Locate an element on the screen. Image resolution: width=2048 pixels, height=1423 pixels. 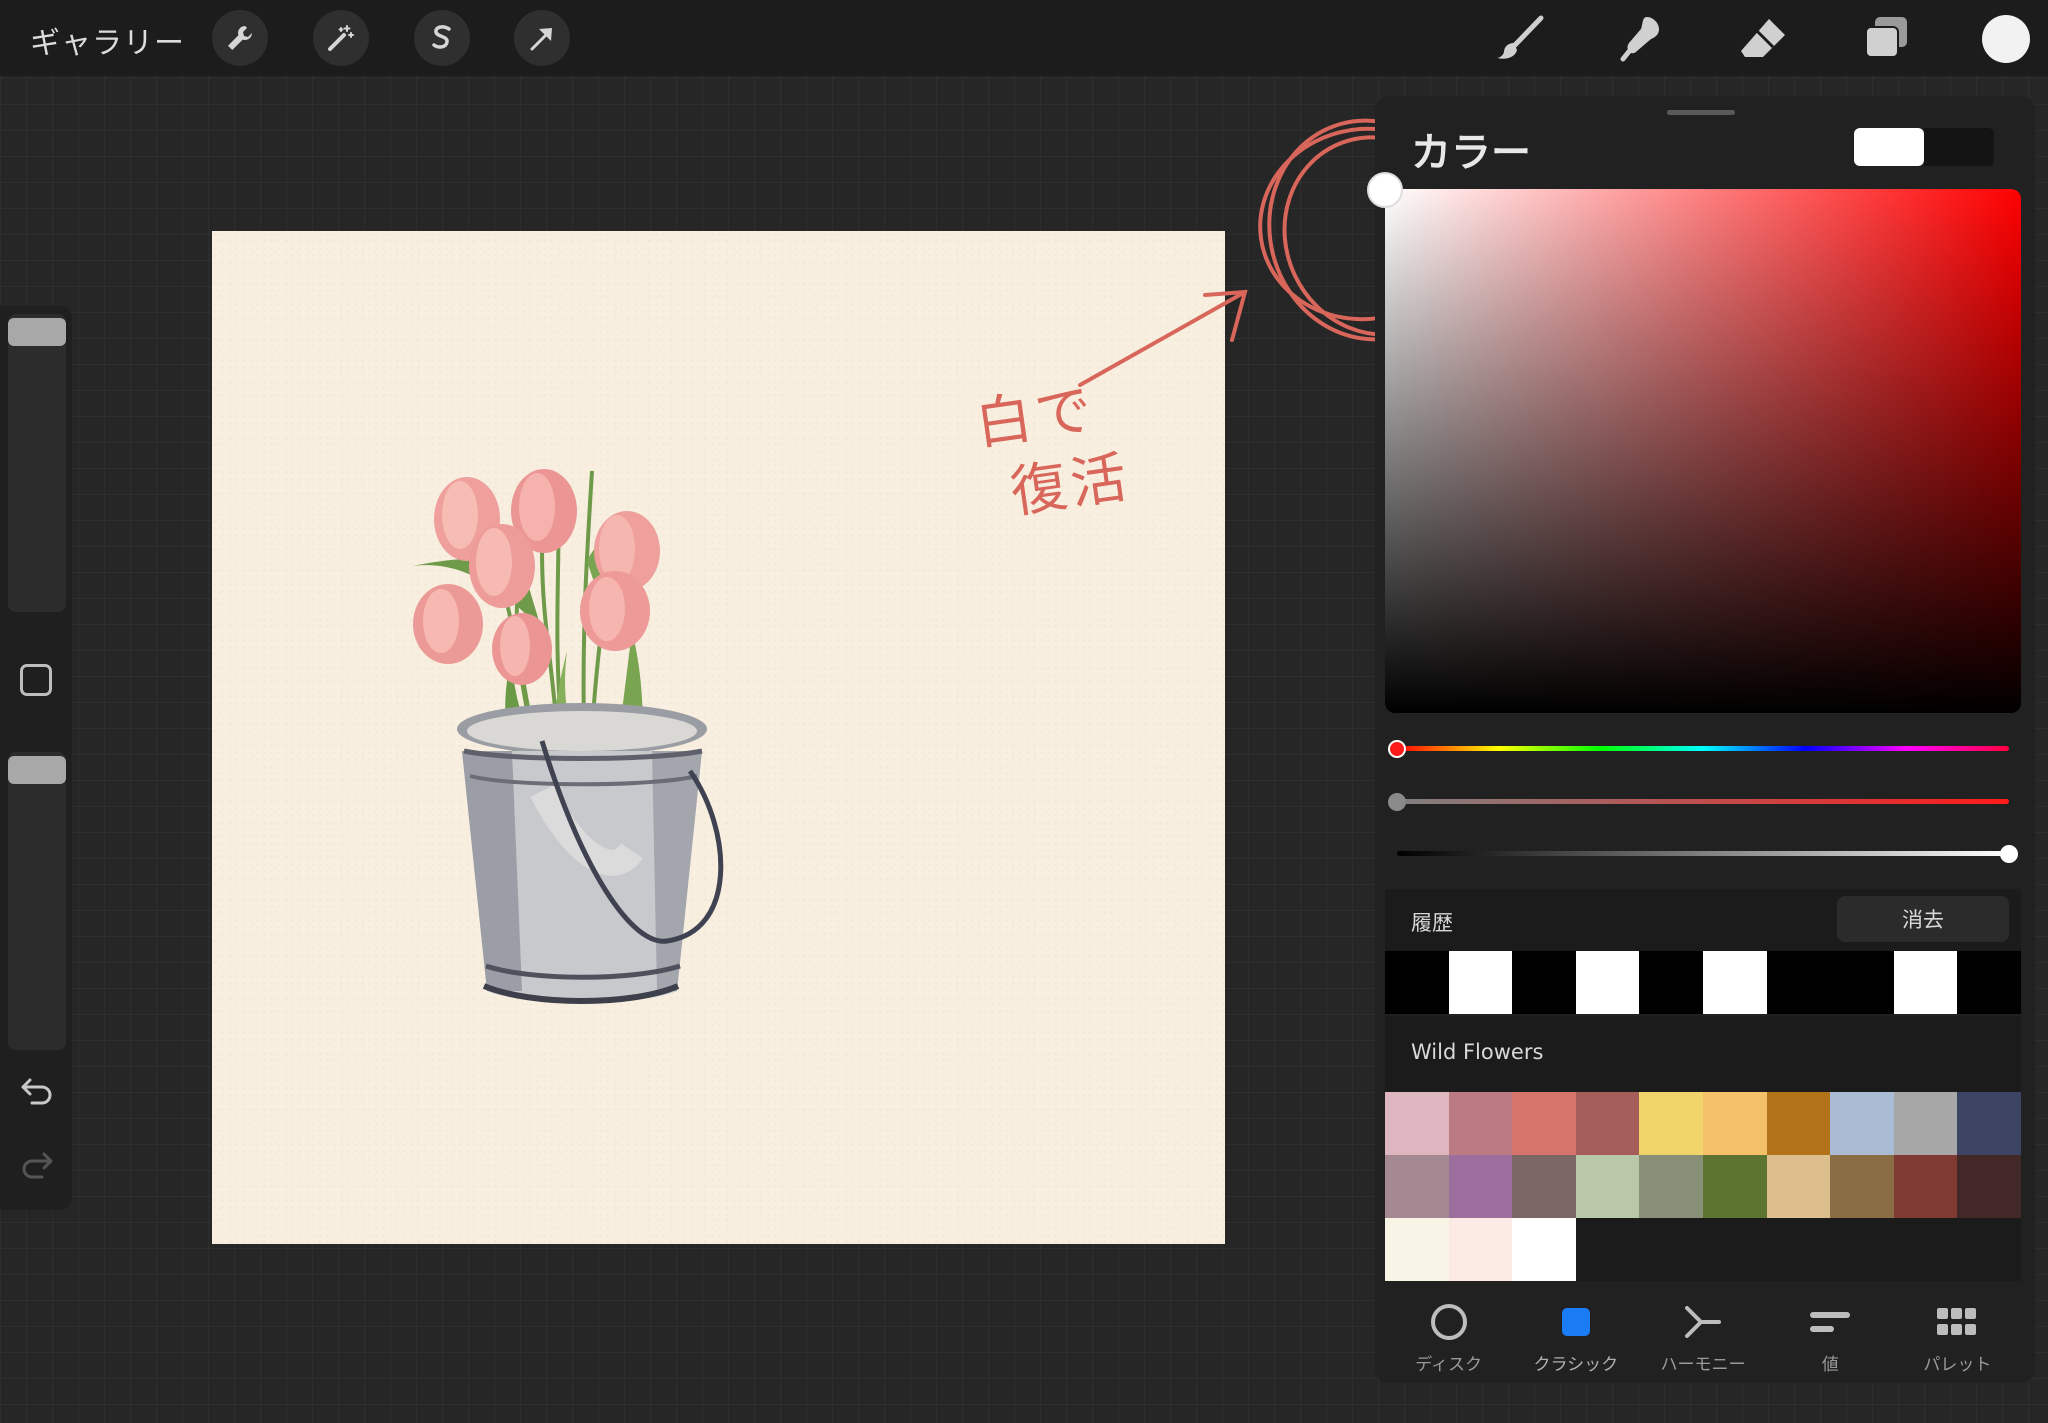
panel-grabber is located at coordinates (1701, 112).